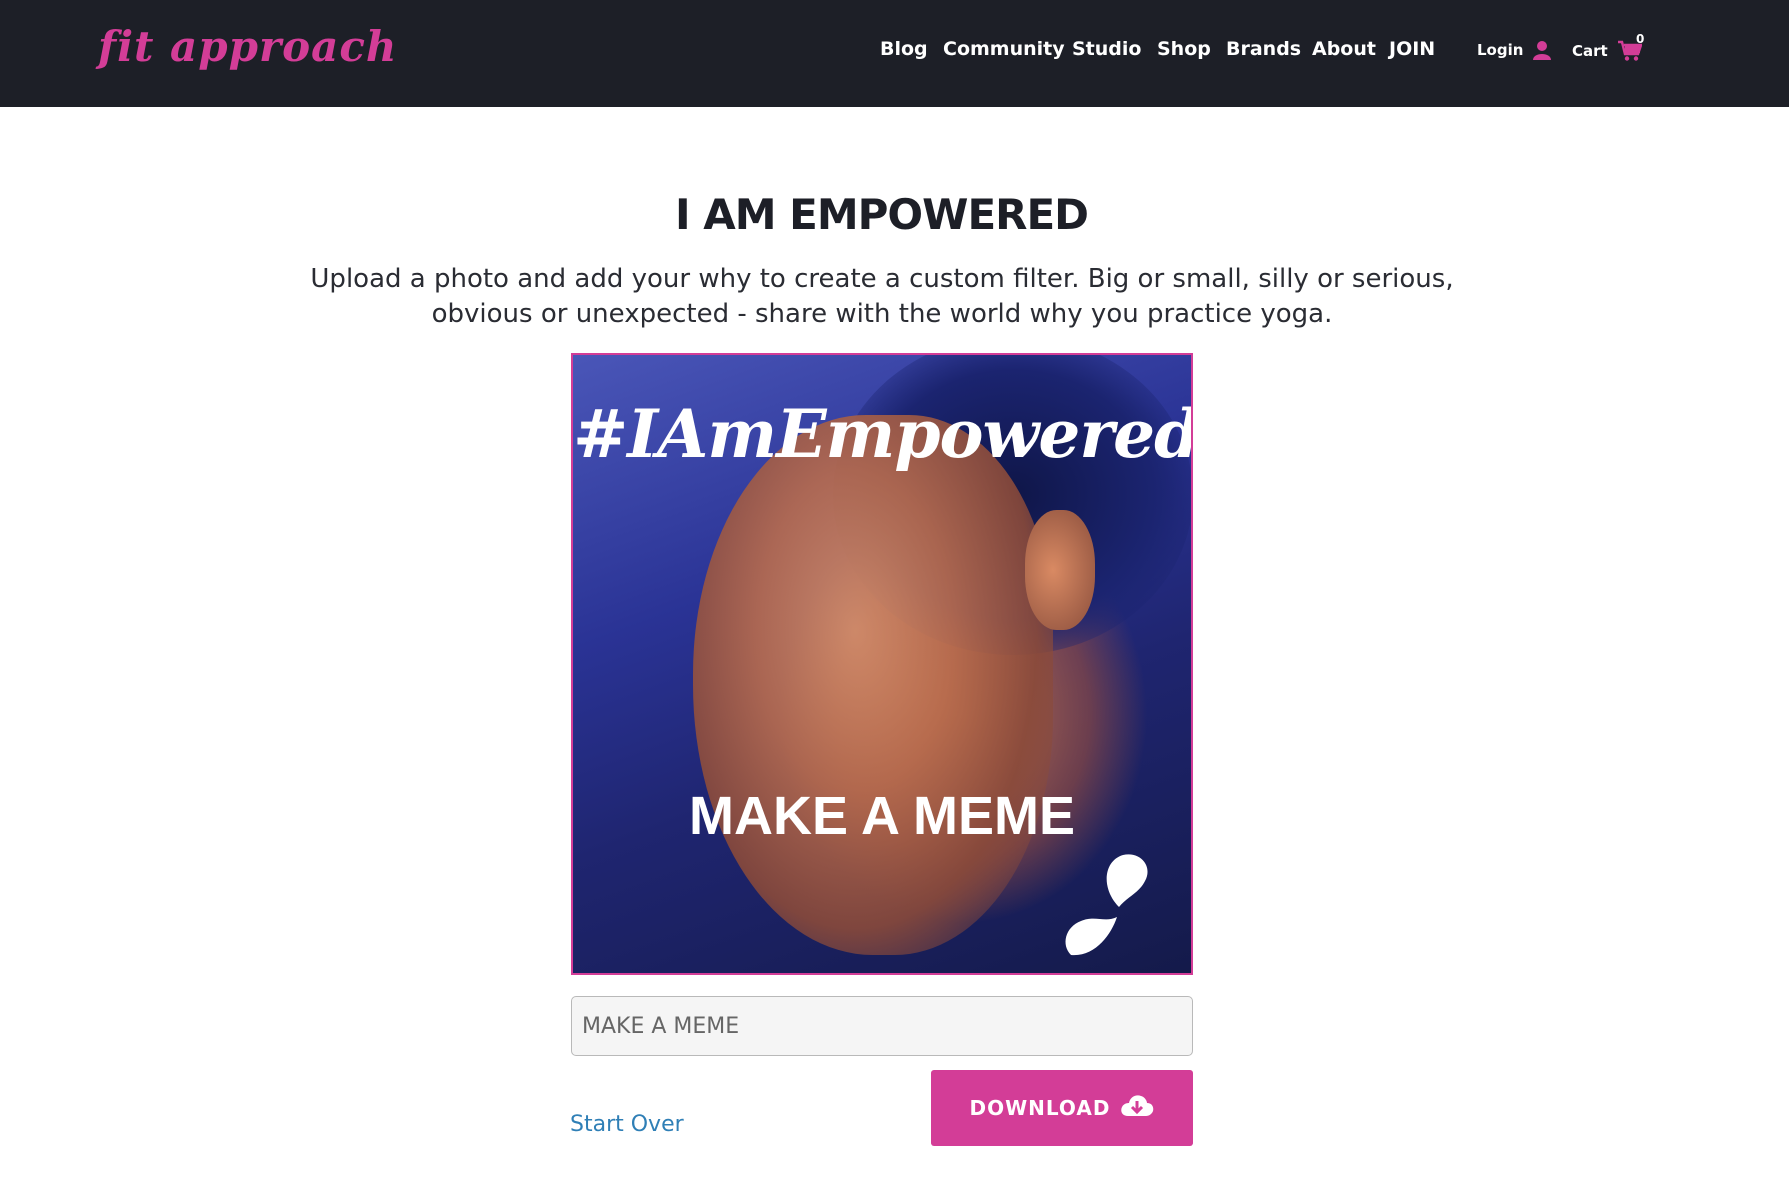  I want to click on nav-blog-link: Blog, so click(904, 49).